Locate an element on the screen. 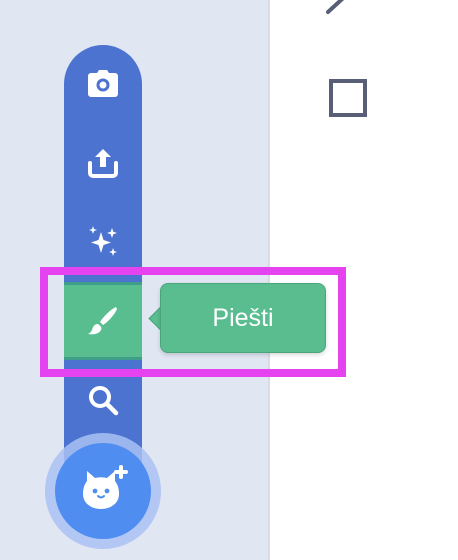 The height and width of the screenshot is (560, 458). choose-sprite-main-button is located at coordinates (103, 491).